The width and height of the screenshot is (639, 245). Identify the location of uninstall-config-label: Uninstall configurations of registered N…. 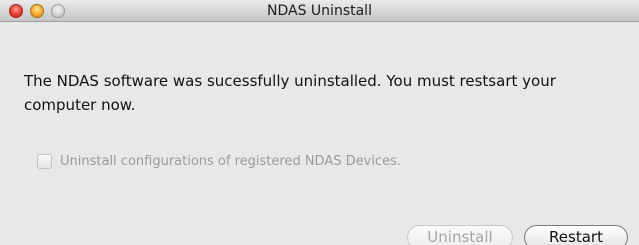
(230, 161).